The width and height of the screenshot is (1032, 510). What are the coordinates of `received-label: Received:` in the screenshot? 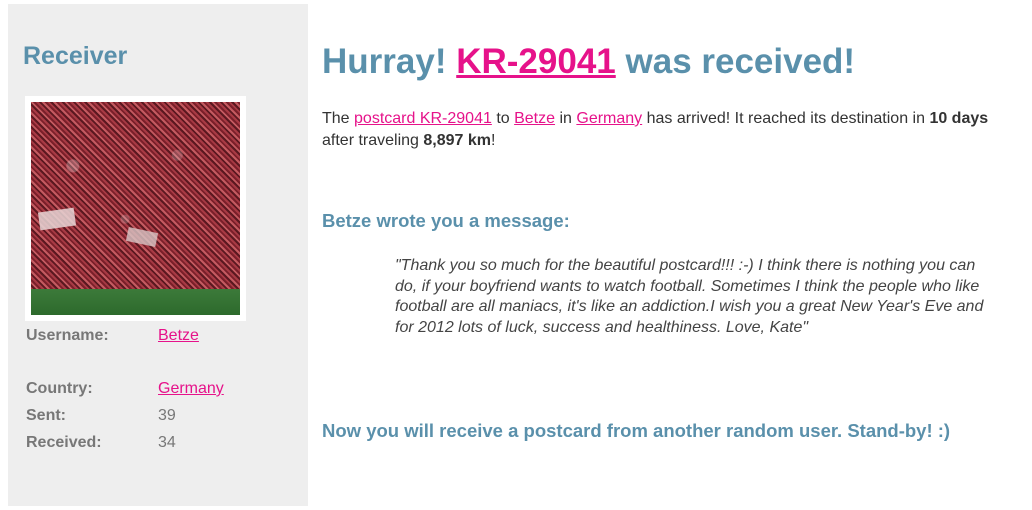 It's located at (64, 442).